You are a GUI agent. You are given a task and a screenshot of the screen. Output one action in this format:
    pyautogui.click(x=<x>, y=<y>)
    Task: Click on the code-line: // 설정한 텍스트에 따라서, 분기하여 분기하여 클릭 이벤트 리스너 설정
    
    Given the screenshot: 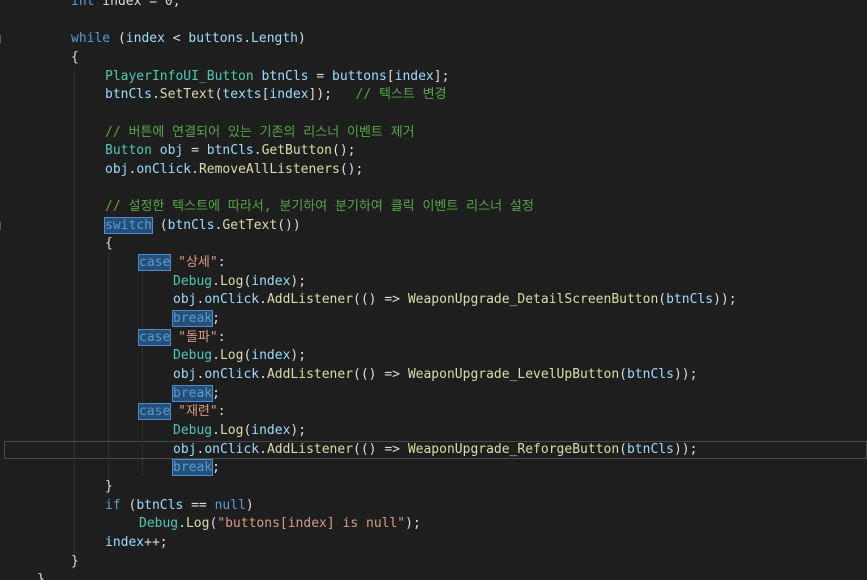 What is the action you would take?
    pyautogui.click(x=433, y=207)
    